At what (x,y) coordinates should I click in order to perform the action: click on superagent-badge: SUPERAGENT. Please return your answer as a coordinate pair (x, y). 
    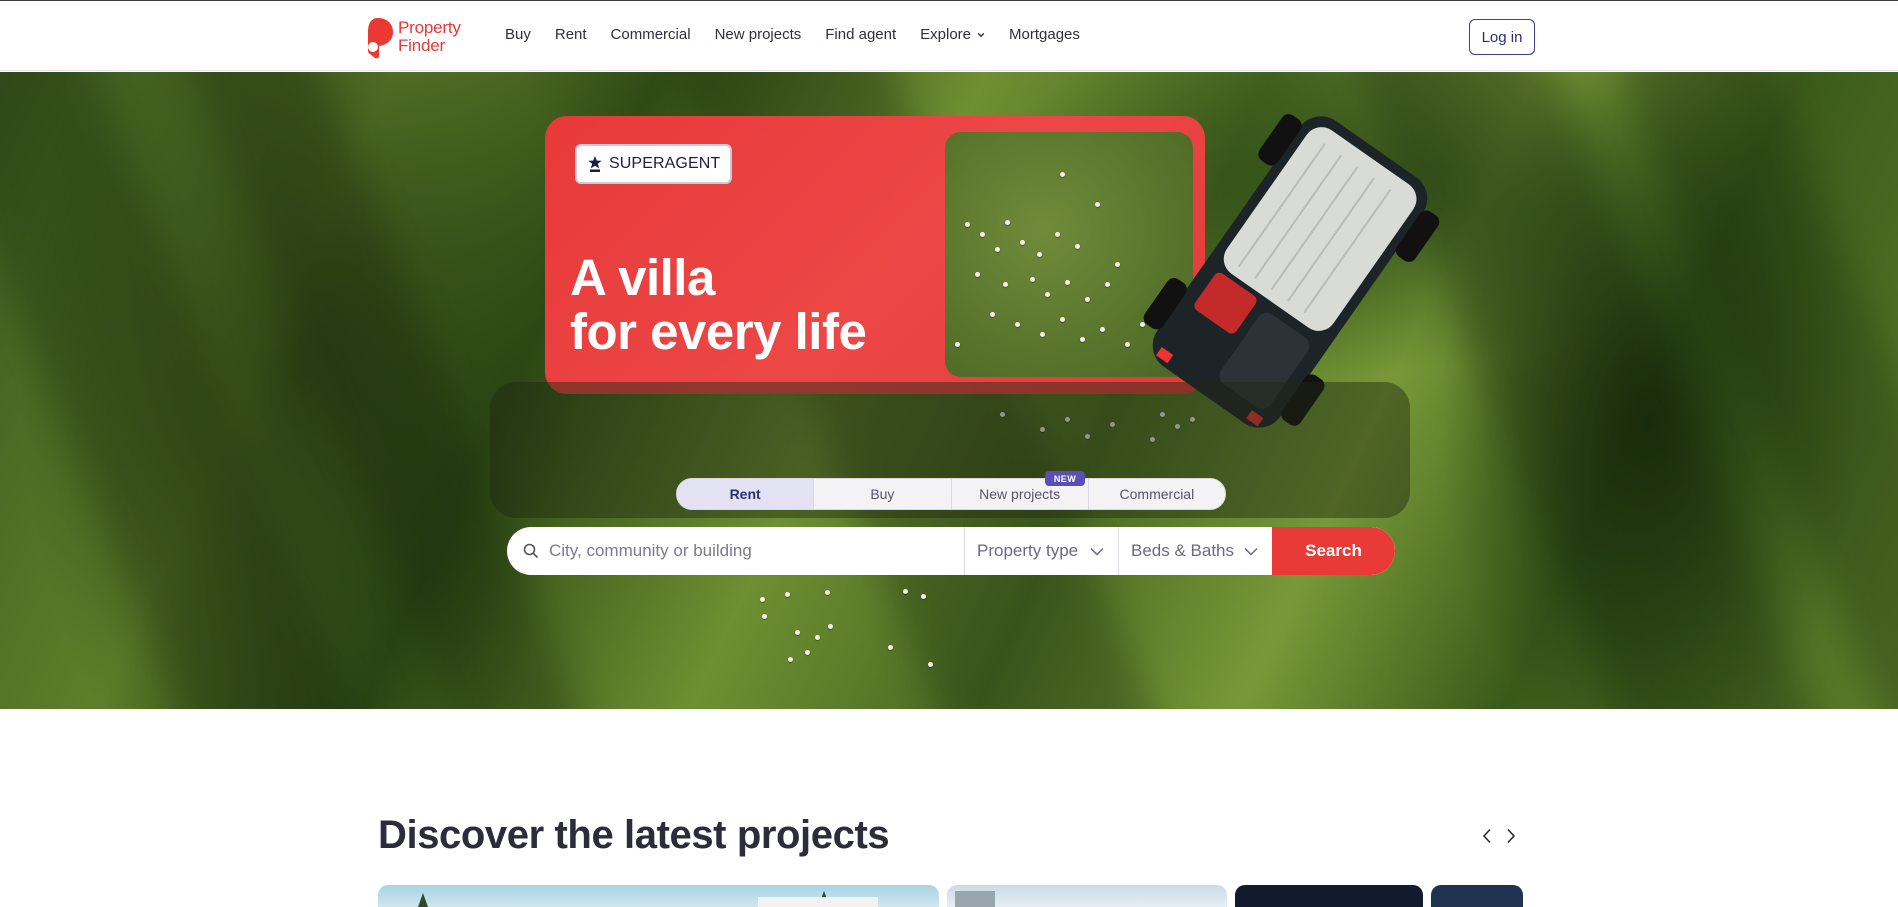
    Looking at the image, I should click on (654, 164).